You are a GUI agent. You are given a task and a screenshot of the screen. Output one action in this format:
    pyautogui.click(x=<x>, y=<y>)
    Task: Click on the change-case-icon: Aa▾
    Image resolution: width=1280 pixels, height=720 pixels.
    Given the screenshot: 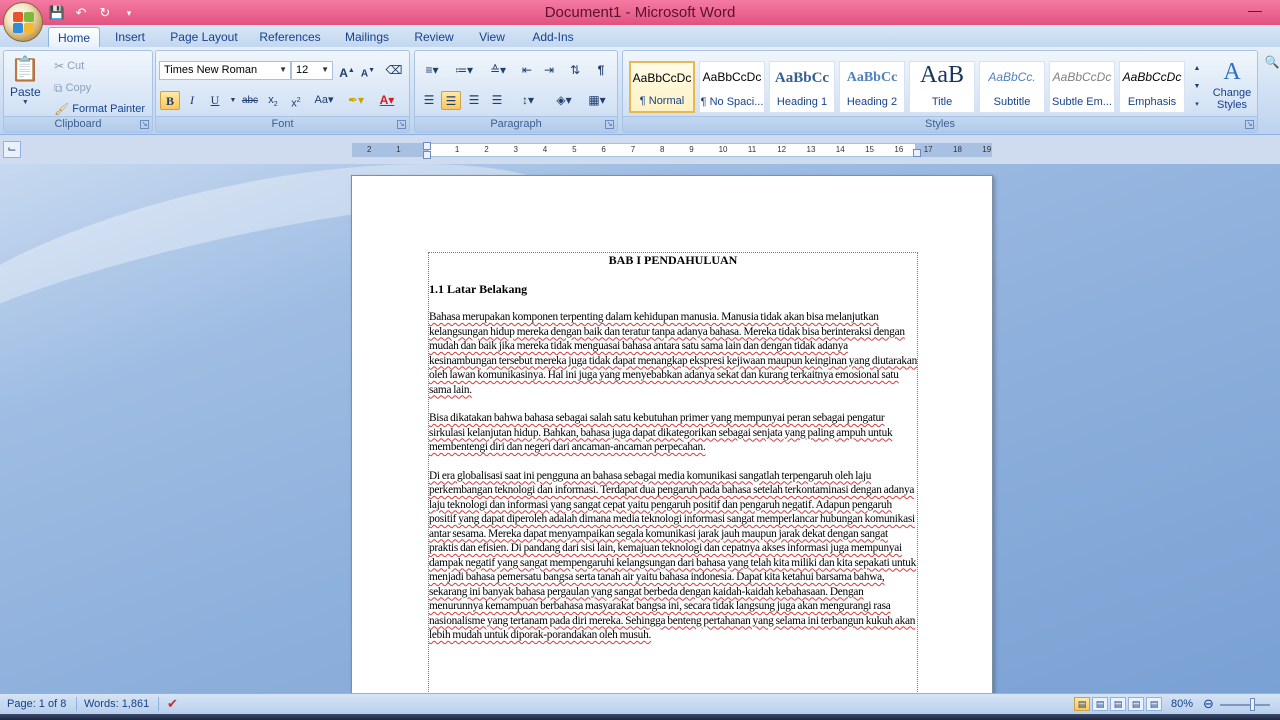 What is the action you would take?
    pyautogui.click(x=324, y=100)
    